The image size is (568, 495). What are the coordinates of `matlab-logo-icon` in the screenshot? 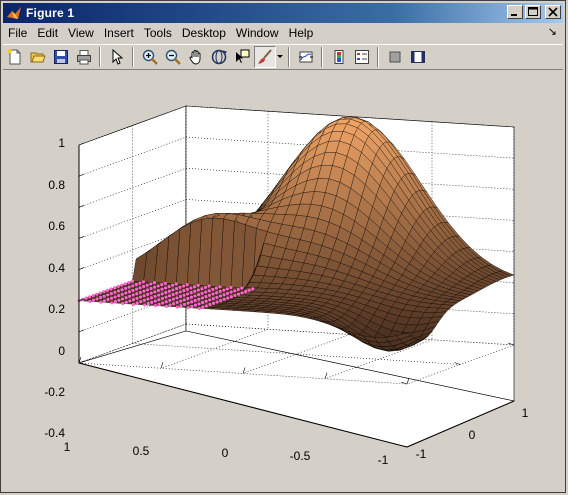 It's located at (14, 13).